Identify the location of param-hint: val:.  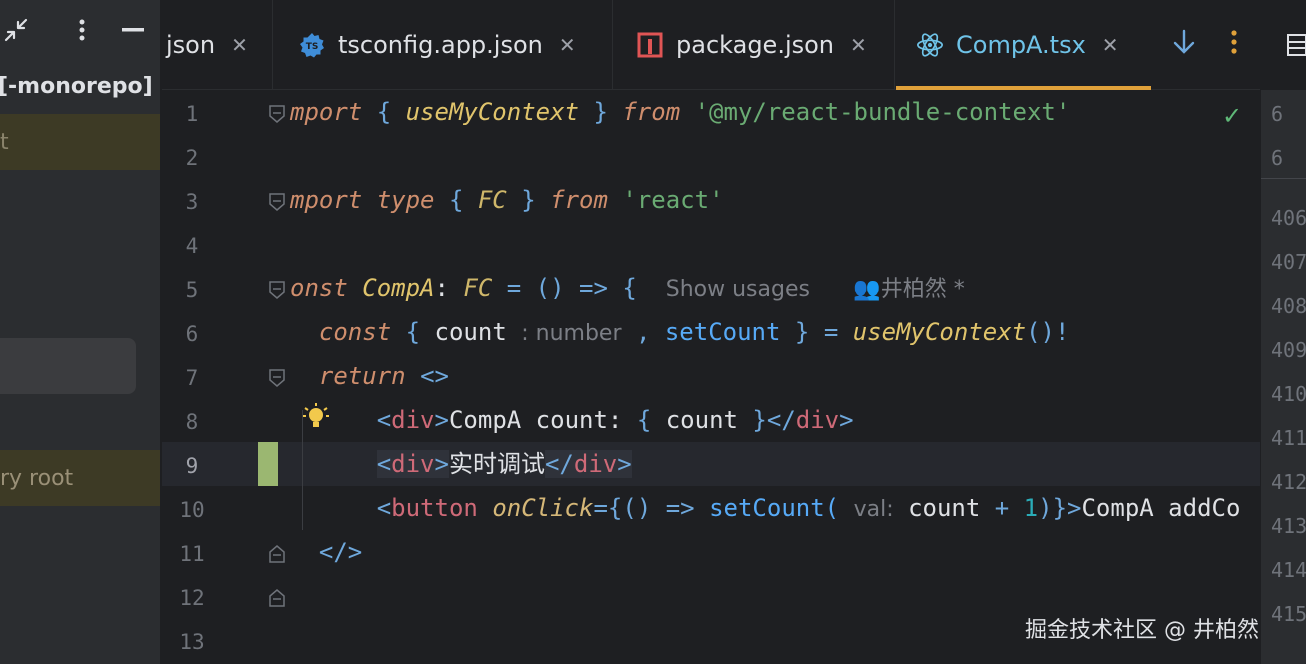
(873, 509).